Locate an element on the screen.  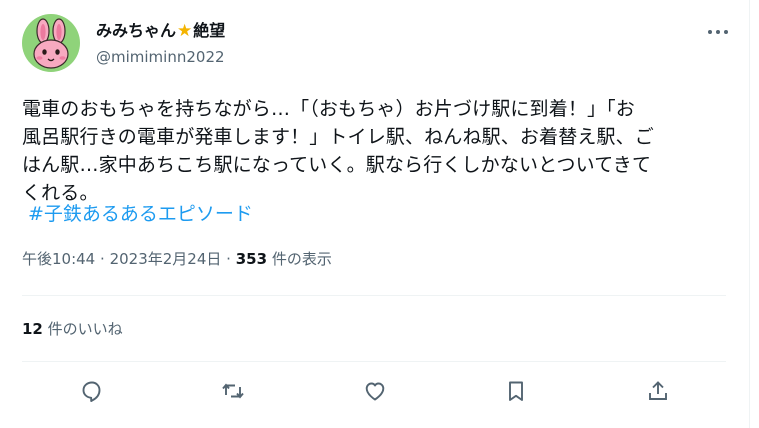
bookmark-button is located at coordinates (516, 391).